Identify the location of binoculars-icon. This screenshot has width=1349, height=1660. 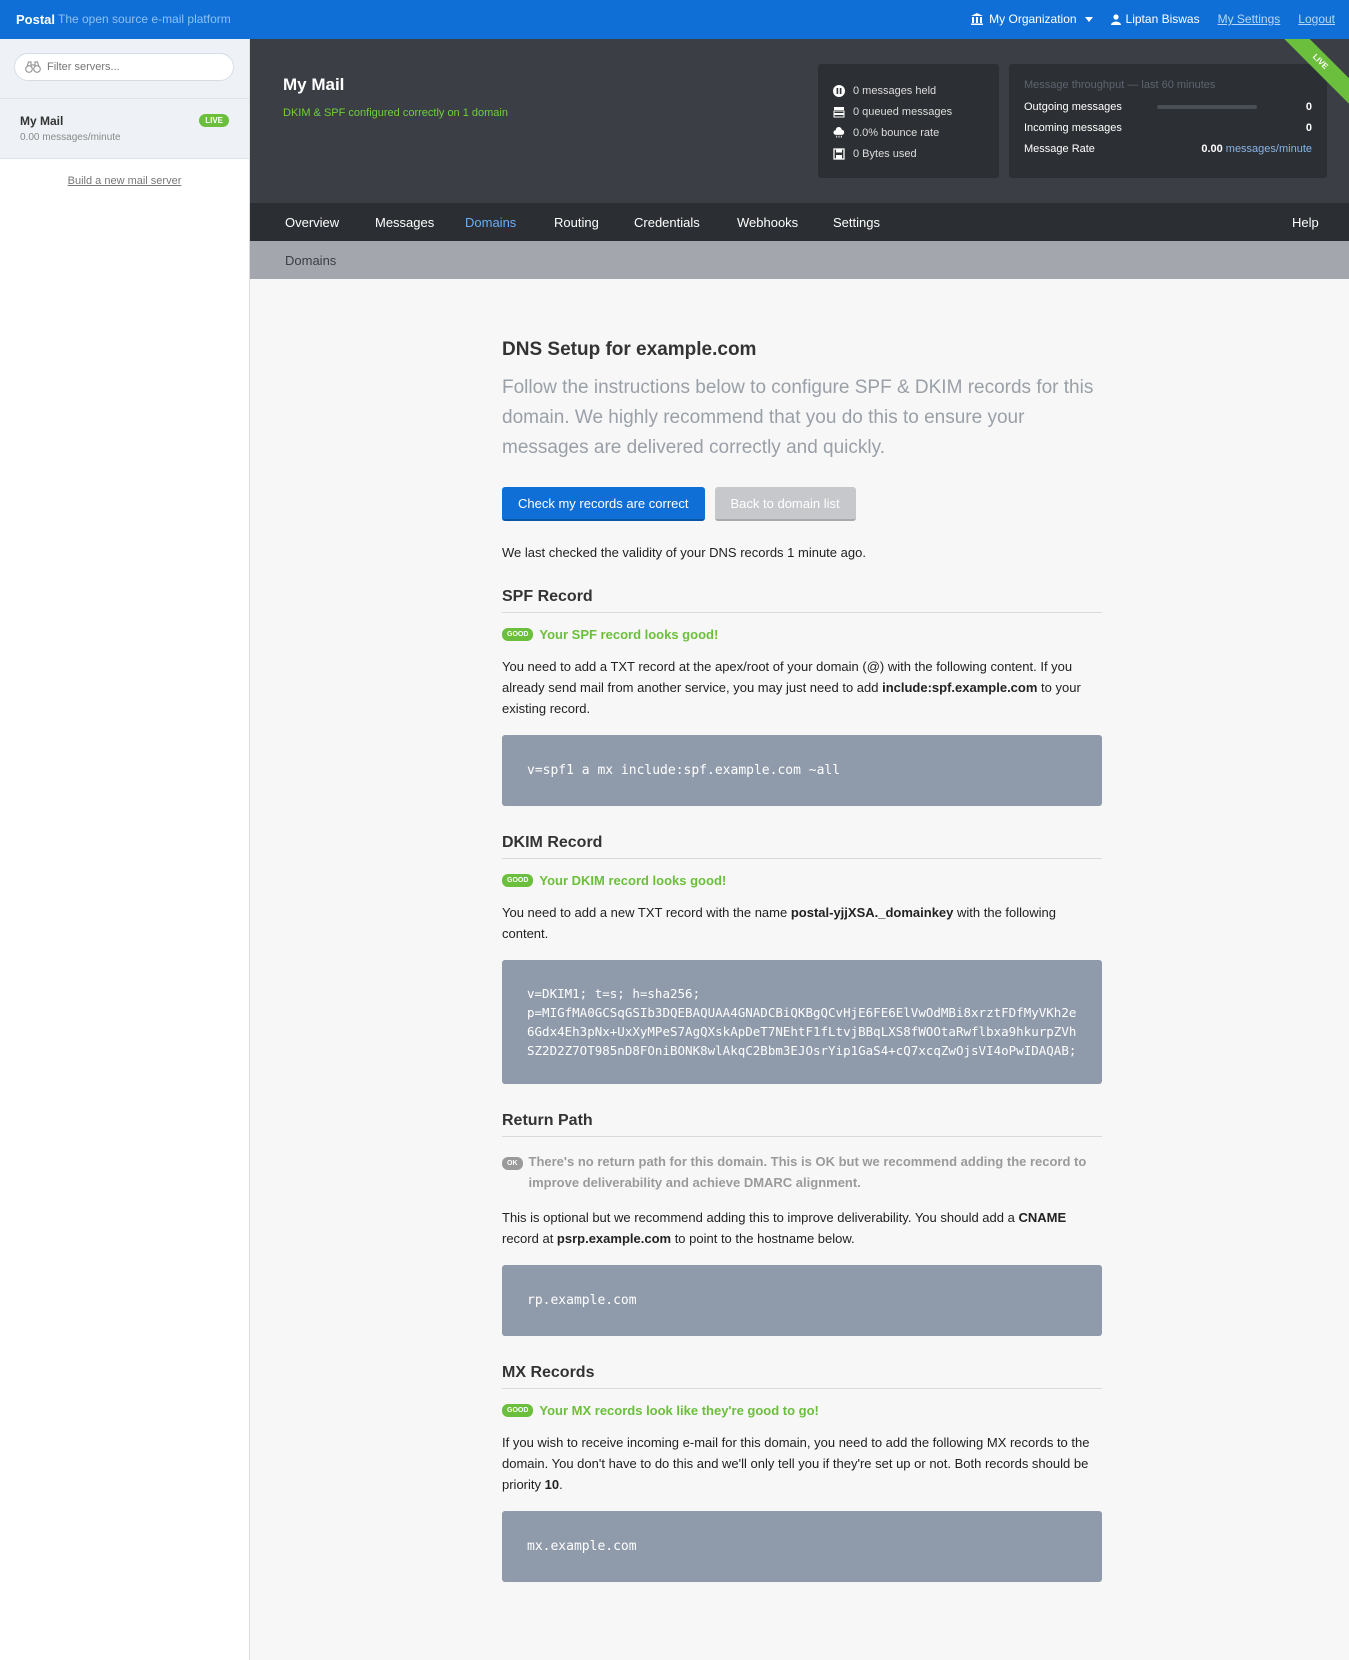
(33, 67).